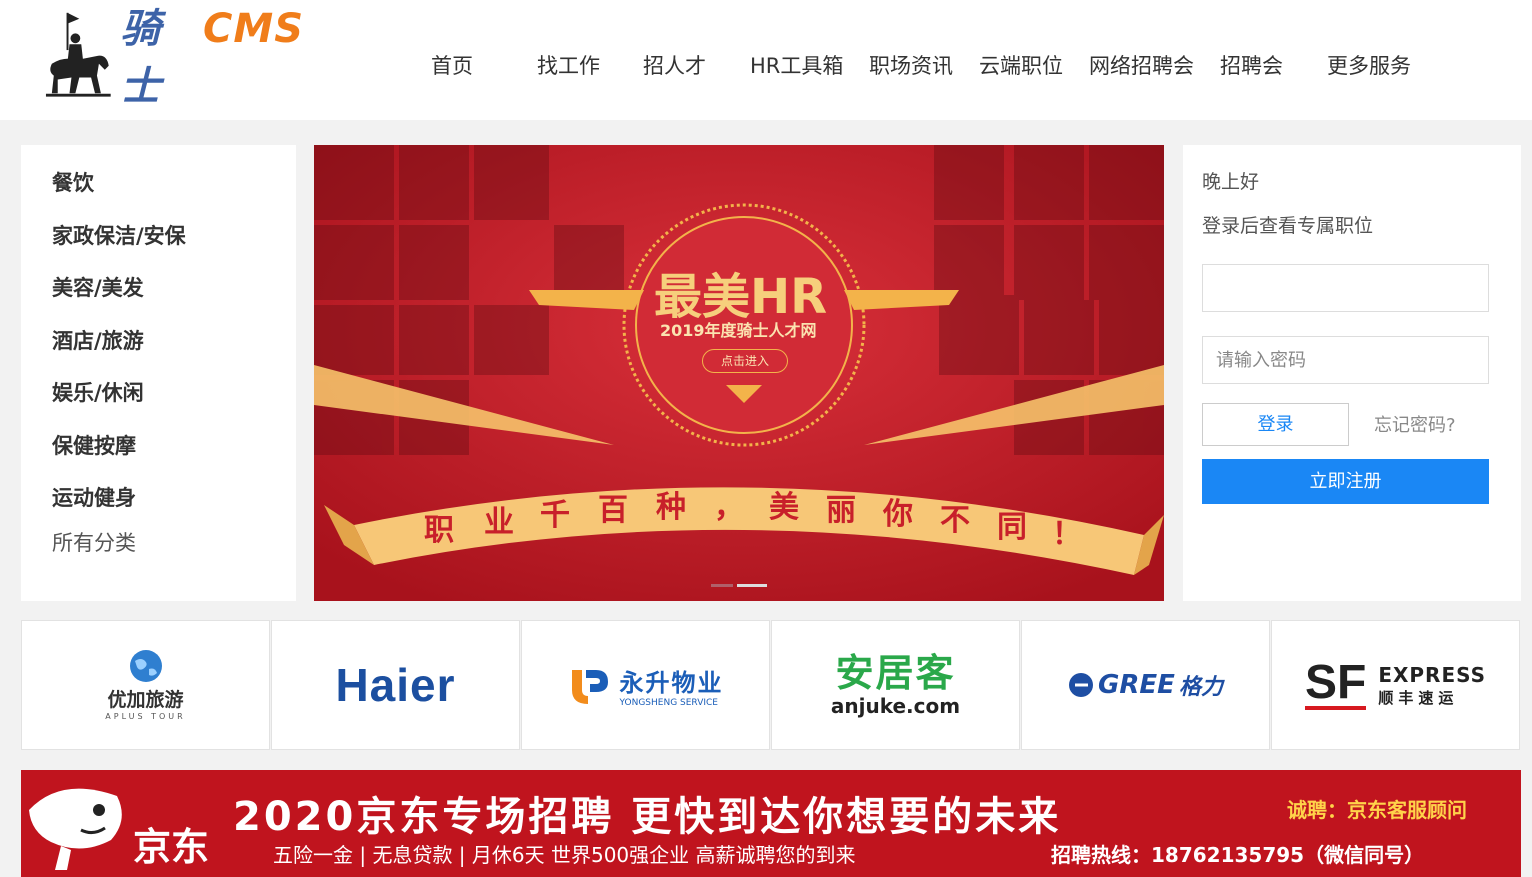  I want to click on jd-dog-mascot, so click(75, 829).